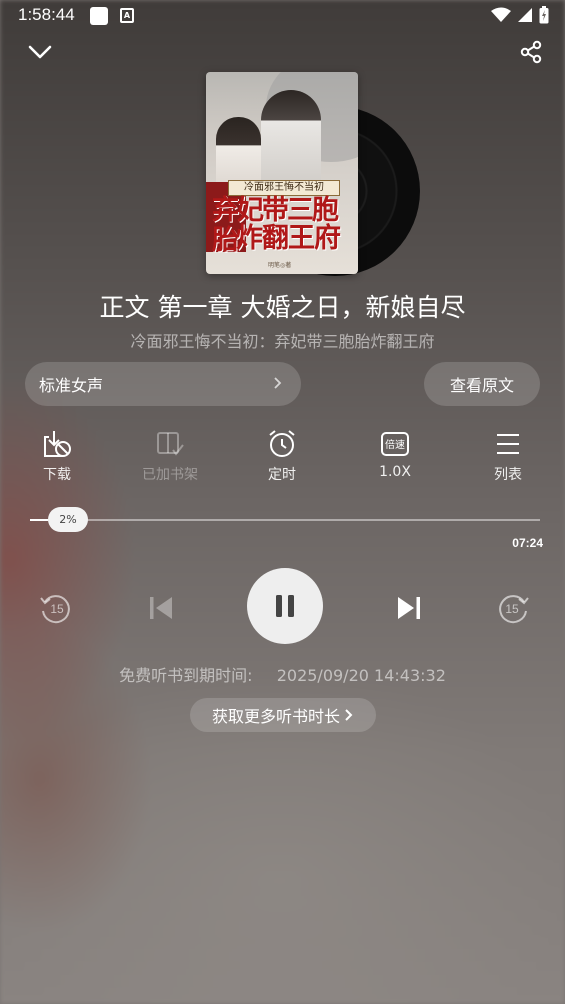 The height and width of the screenshot is (1004, 565). What do you see at coordinates (282, 307) in the screenshot?
I see `chapter-title: 正文 第一章 大婚之日，新娘自尽` at bounding box center [282, 307].